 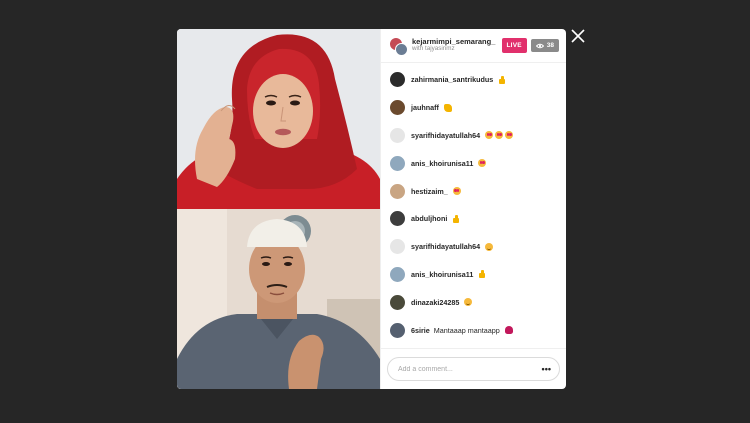 What do you see at coordinates (429, 218) in the screenshot?
I see `comment-username: abduljhoni` at bounding box center [429, 218].